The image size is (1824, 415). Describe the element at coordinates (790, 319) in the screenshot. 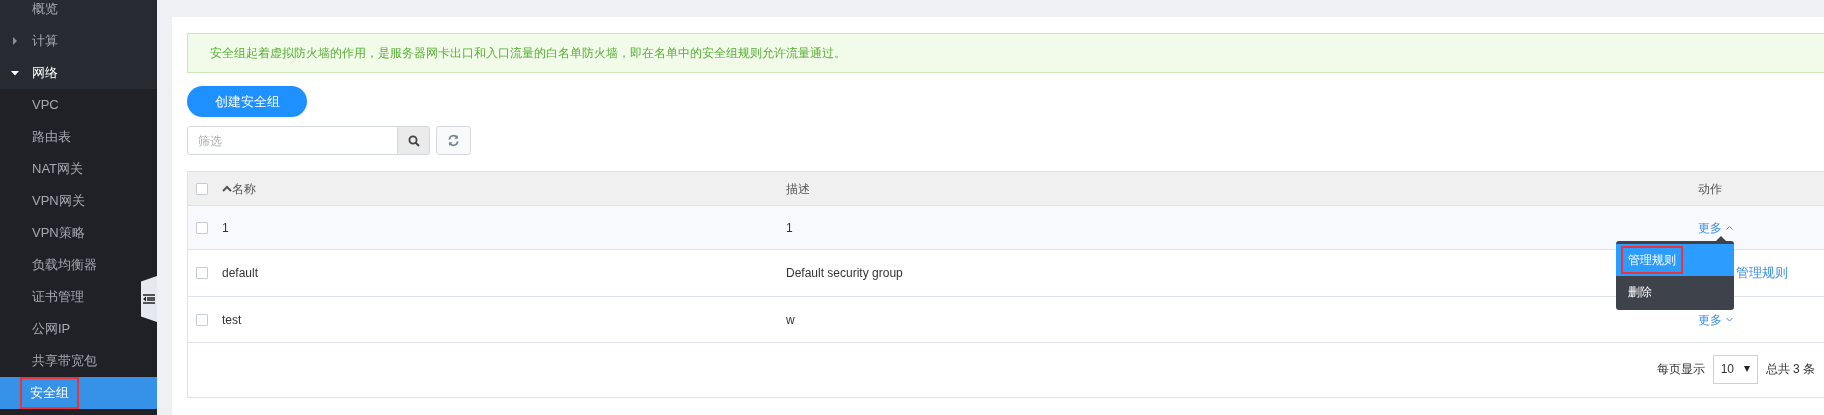

I see `table-cell: w` at that location.